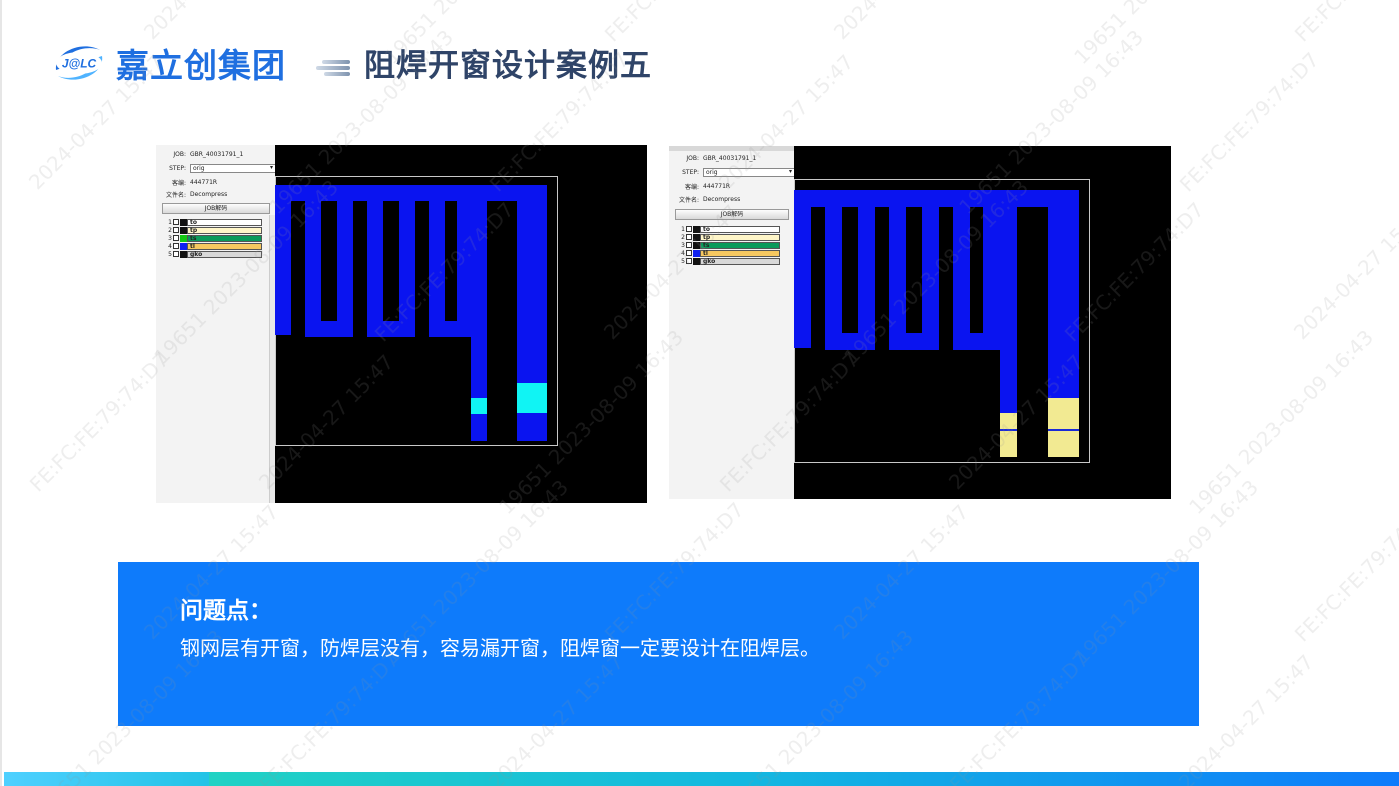  I want to click on problem-title: 问题点：, so click(226, 611).